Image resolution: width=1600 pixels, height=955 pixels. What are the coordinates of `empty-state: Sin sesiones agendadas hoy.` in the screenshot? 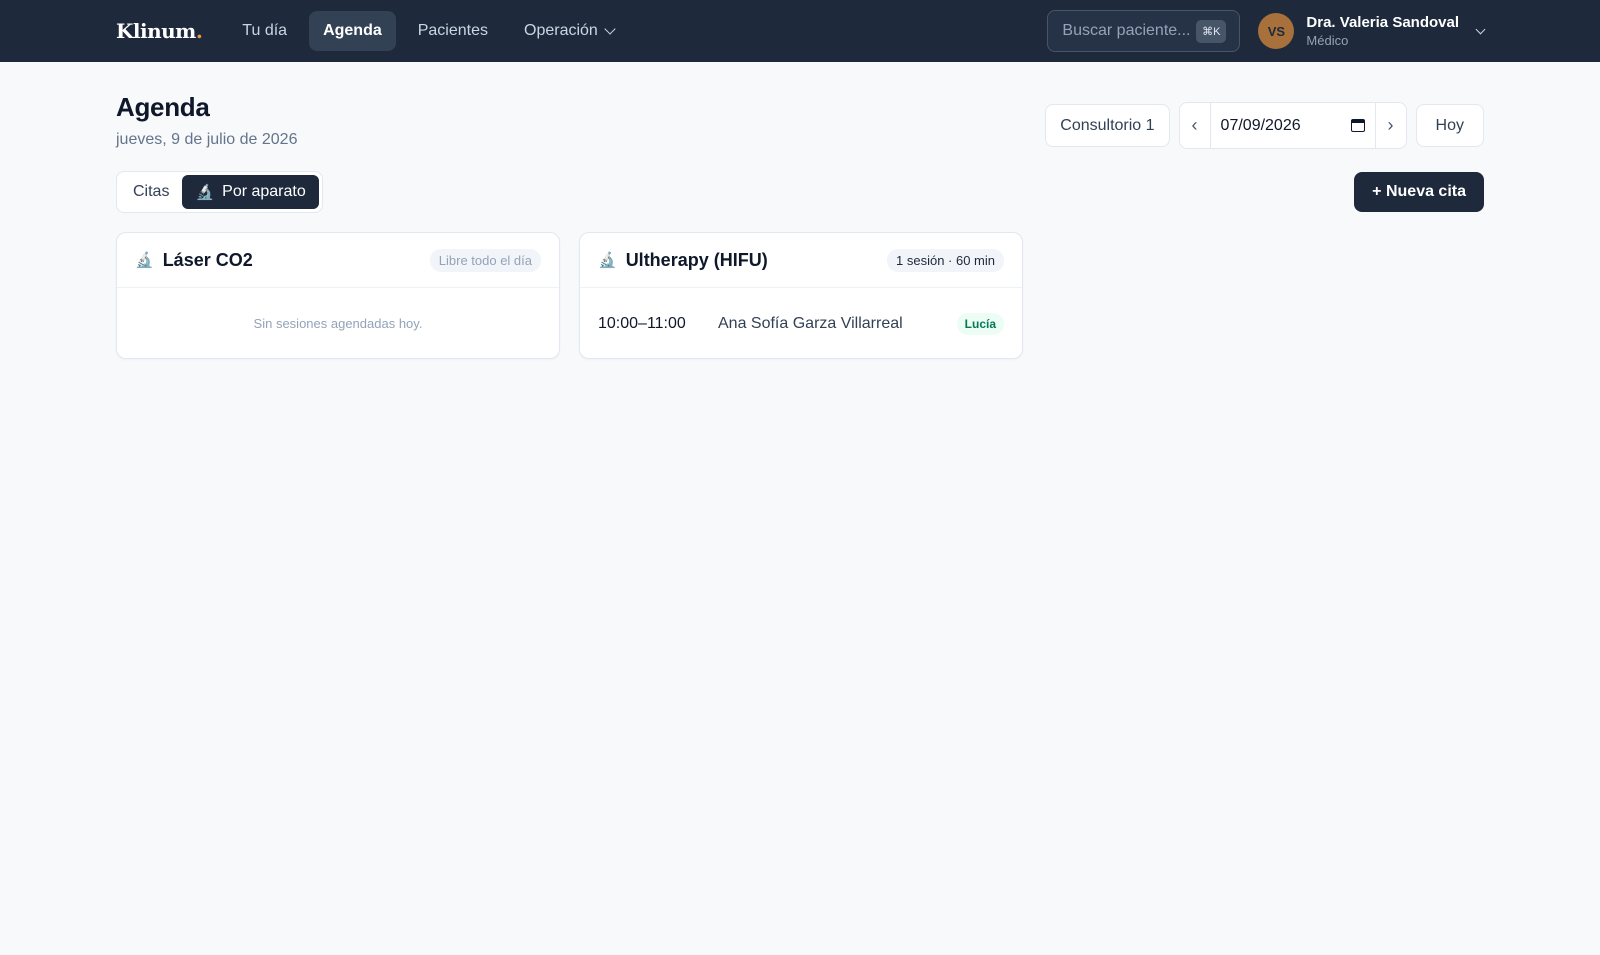 It's located at (338, 323).